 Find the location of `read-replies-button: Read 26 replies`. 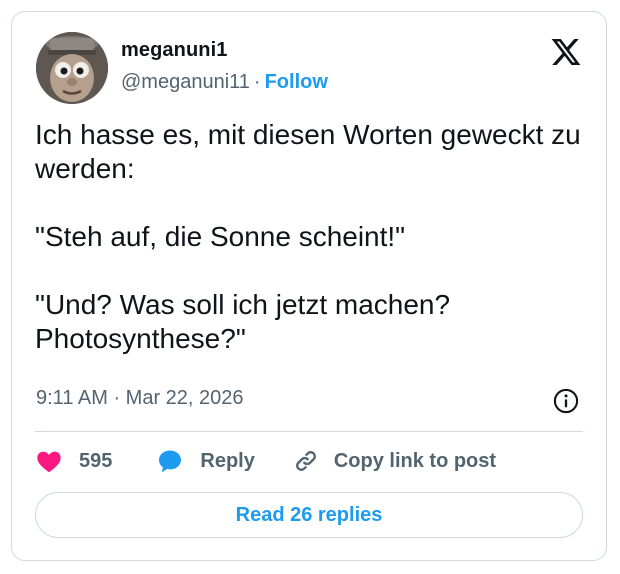

read-replies-button: Read 26 replies is located at coordinates (309, 515).